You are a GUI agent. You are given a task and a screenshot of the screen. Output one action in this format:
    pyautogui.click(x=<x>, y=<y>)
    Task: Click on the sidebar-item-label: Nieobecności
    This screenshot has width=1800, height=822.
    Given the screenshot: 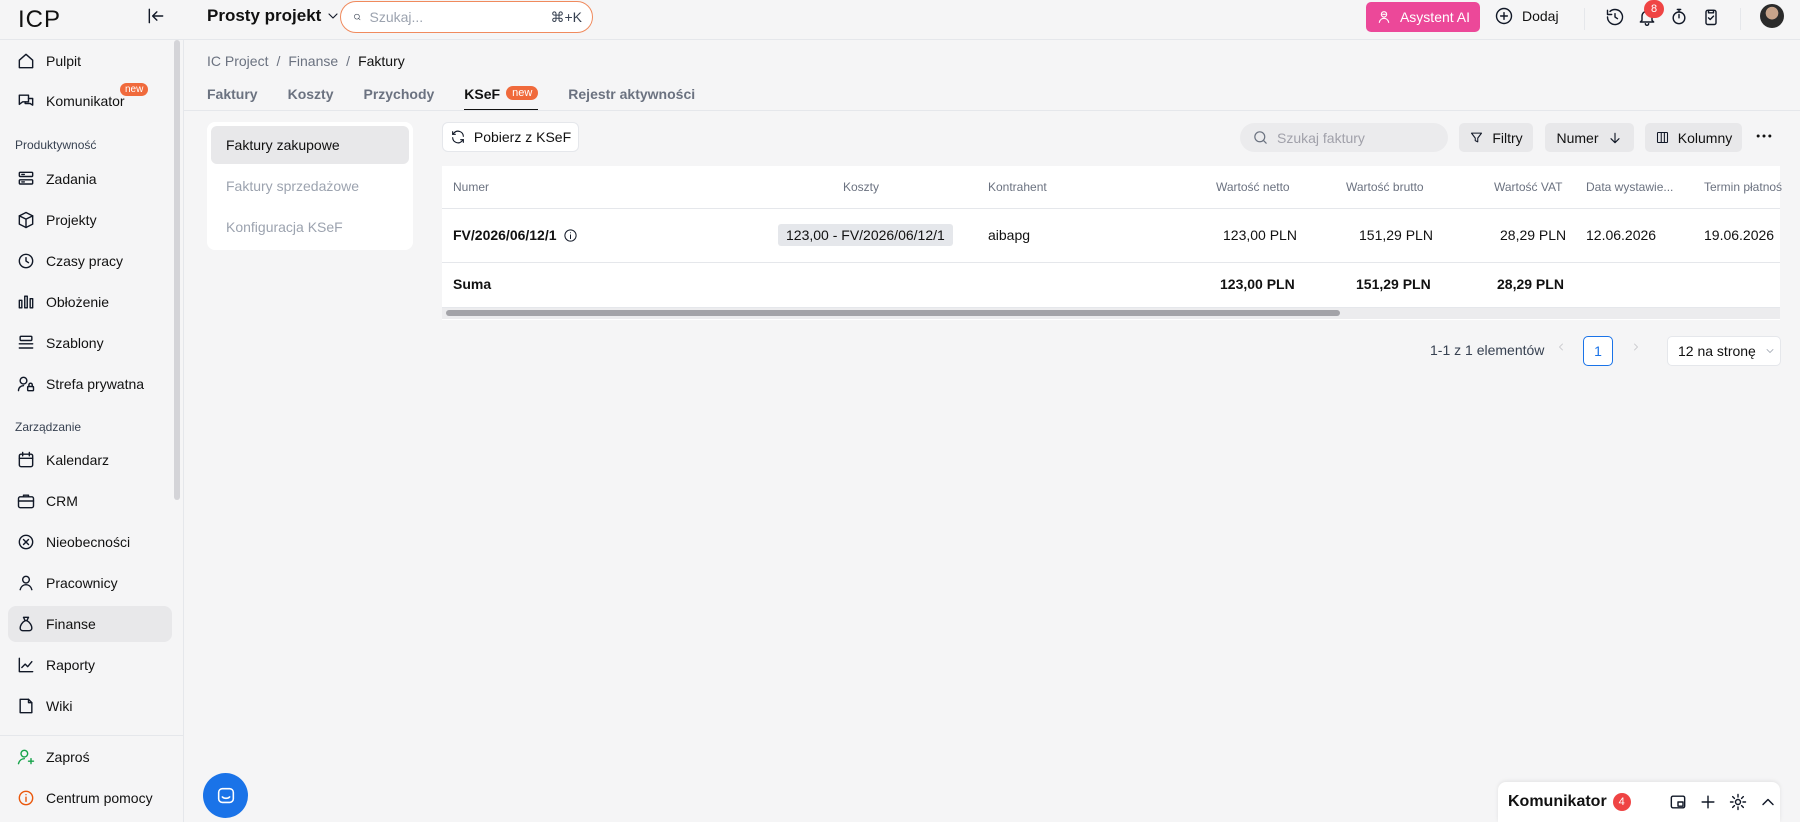 What is the action you would take?
    pyautogui.click(x=88, y=542)
    